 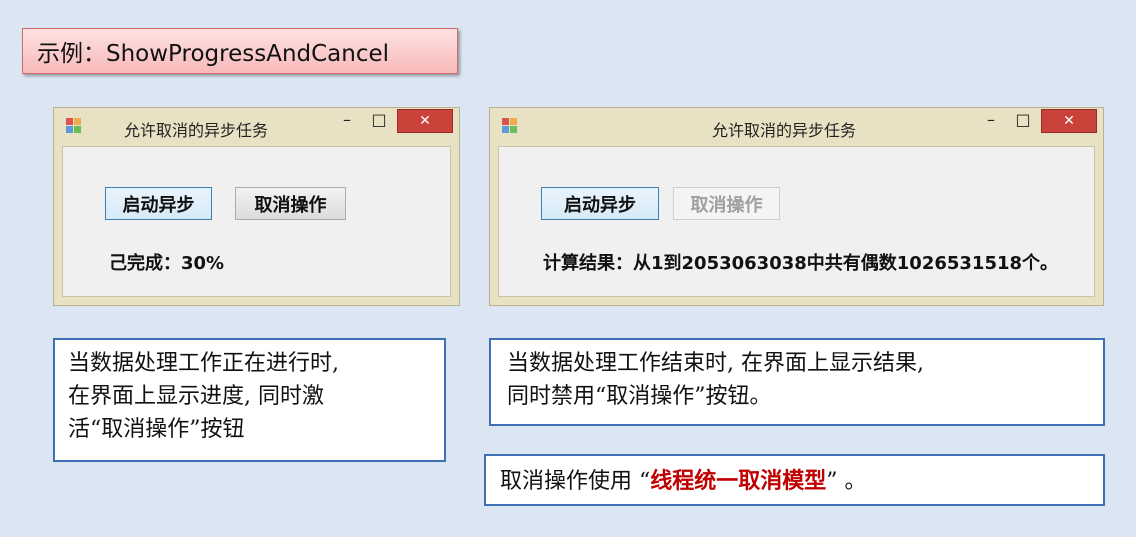 I want to click on async-task-window-running: 允许取消的异步任务 – □ ✕ 启动异步 取消操作 己完成：30%, so click(x=256, y=206).